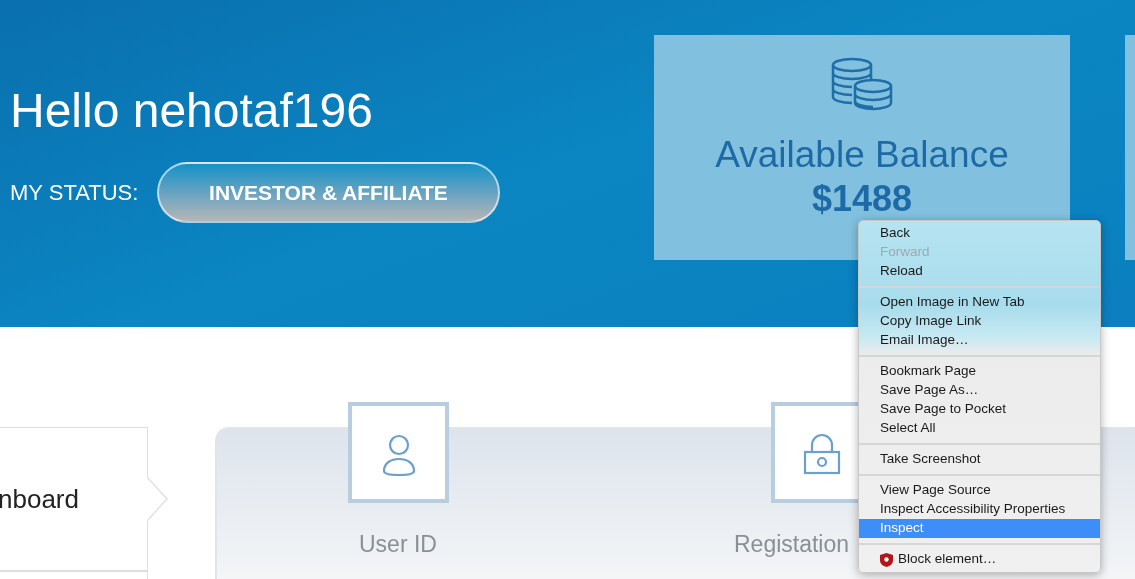  I want to click on menu-item: Take Screenshot, so click(979, 459).